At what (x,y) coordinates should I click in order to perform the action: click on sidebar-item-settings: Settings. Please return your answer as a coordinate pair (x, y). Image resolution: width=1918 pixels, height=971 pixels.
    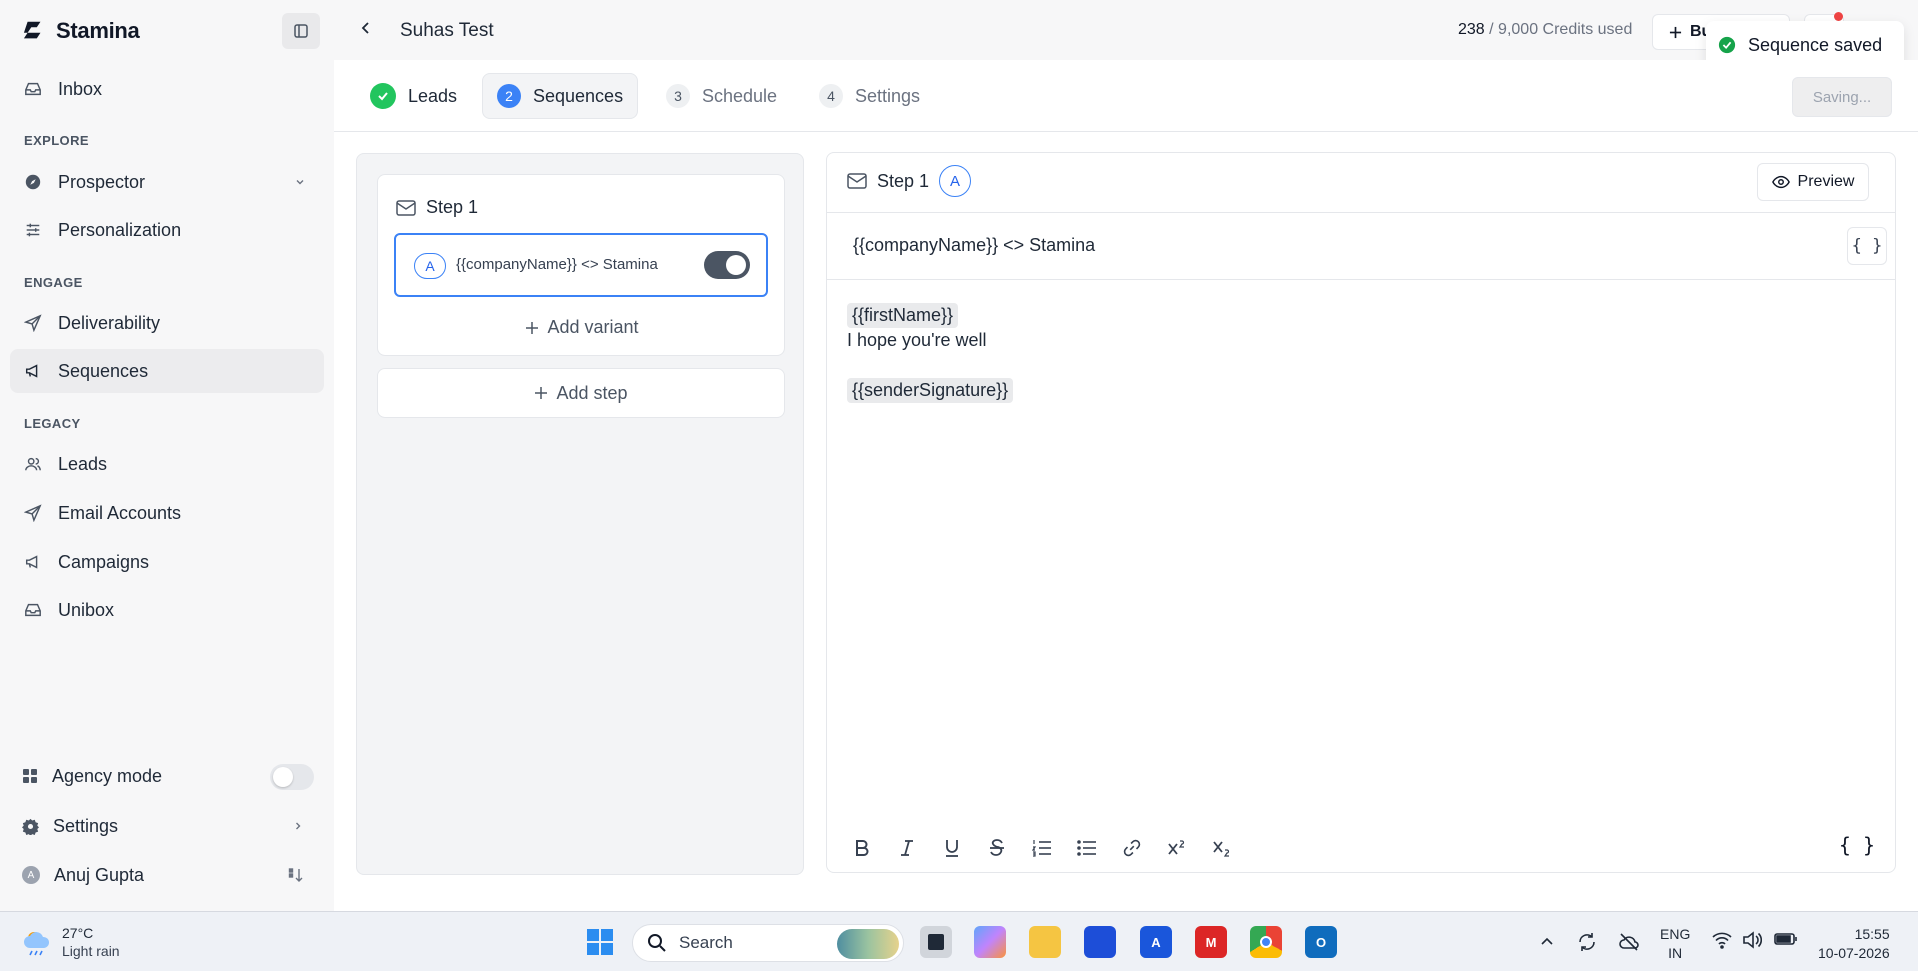
    Looking at the image, I should click on (165, 826).